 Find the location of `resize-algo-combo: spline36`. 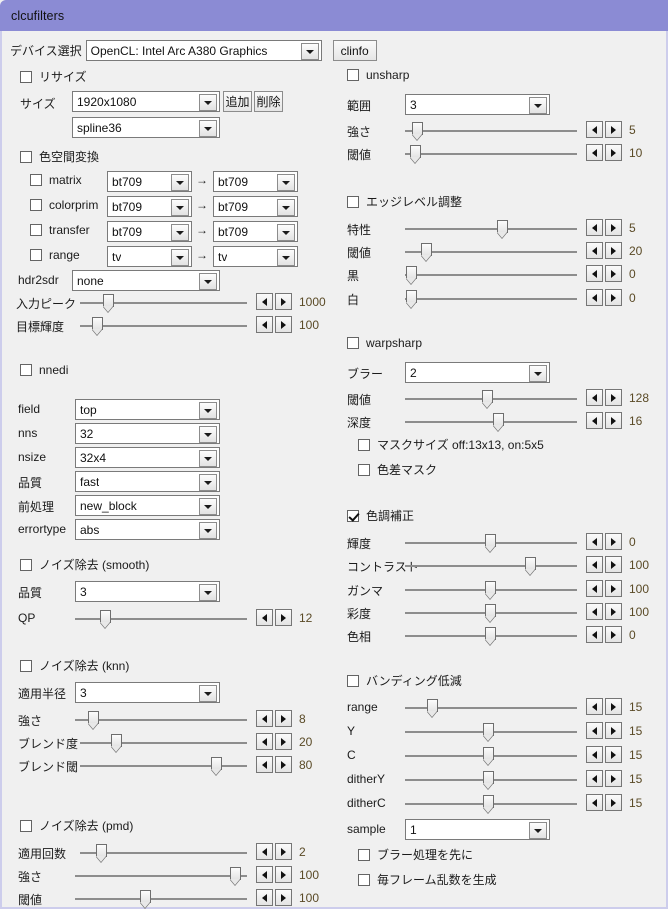

resize-algo-combo: spline36 is located at coordinates (146, 127).